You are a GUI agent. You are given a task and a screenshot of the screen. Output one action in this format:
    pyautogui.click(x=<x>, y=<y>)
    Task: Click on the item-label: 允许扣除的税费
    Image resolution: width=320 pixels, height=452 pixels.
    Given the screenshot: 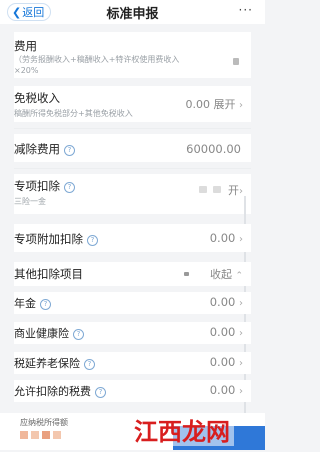 What is the action you would take?
    pyautogui.click(x=52, y=391)
    